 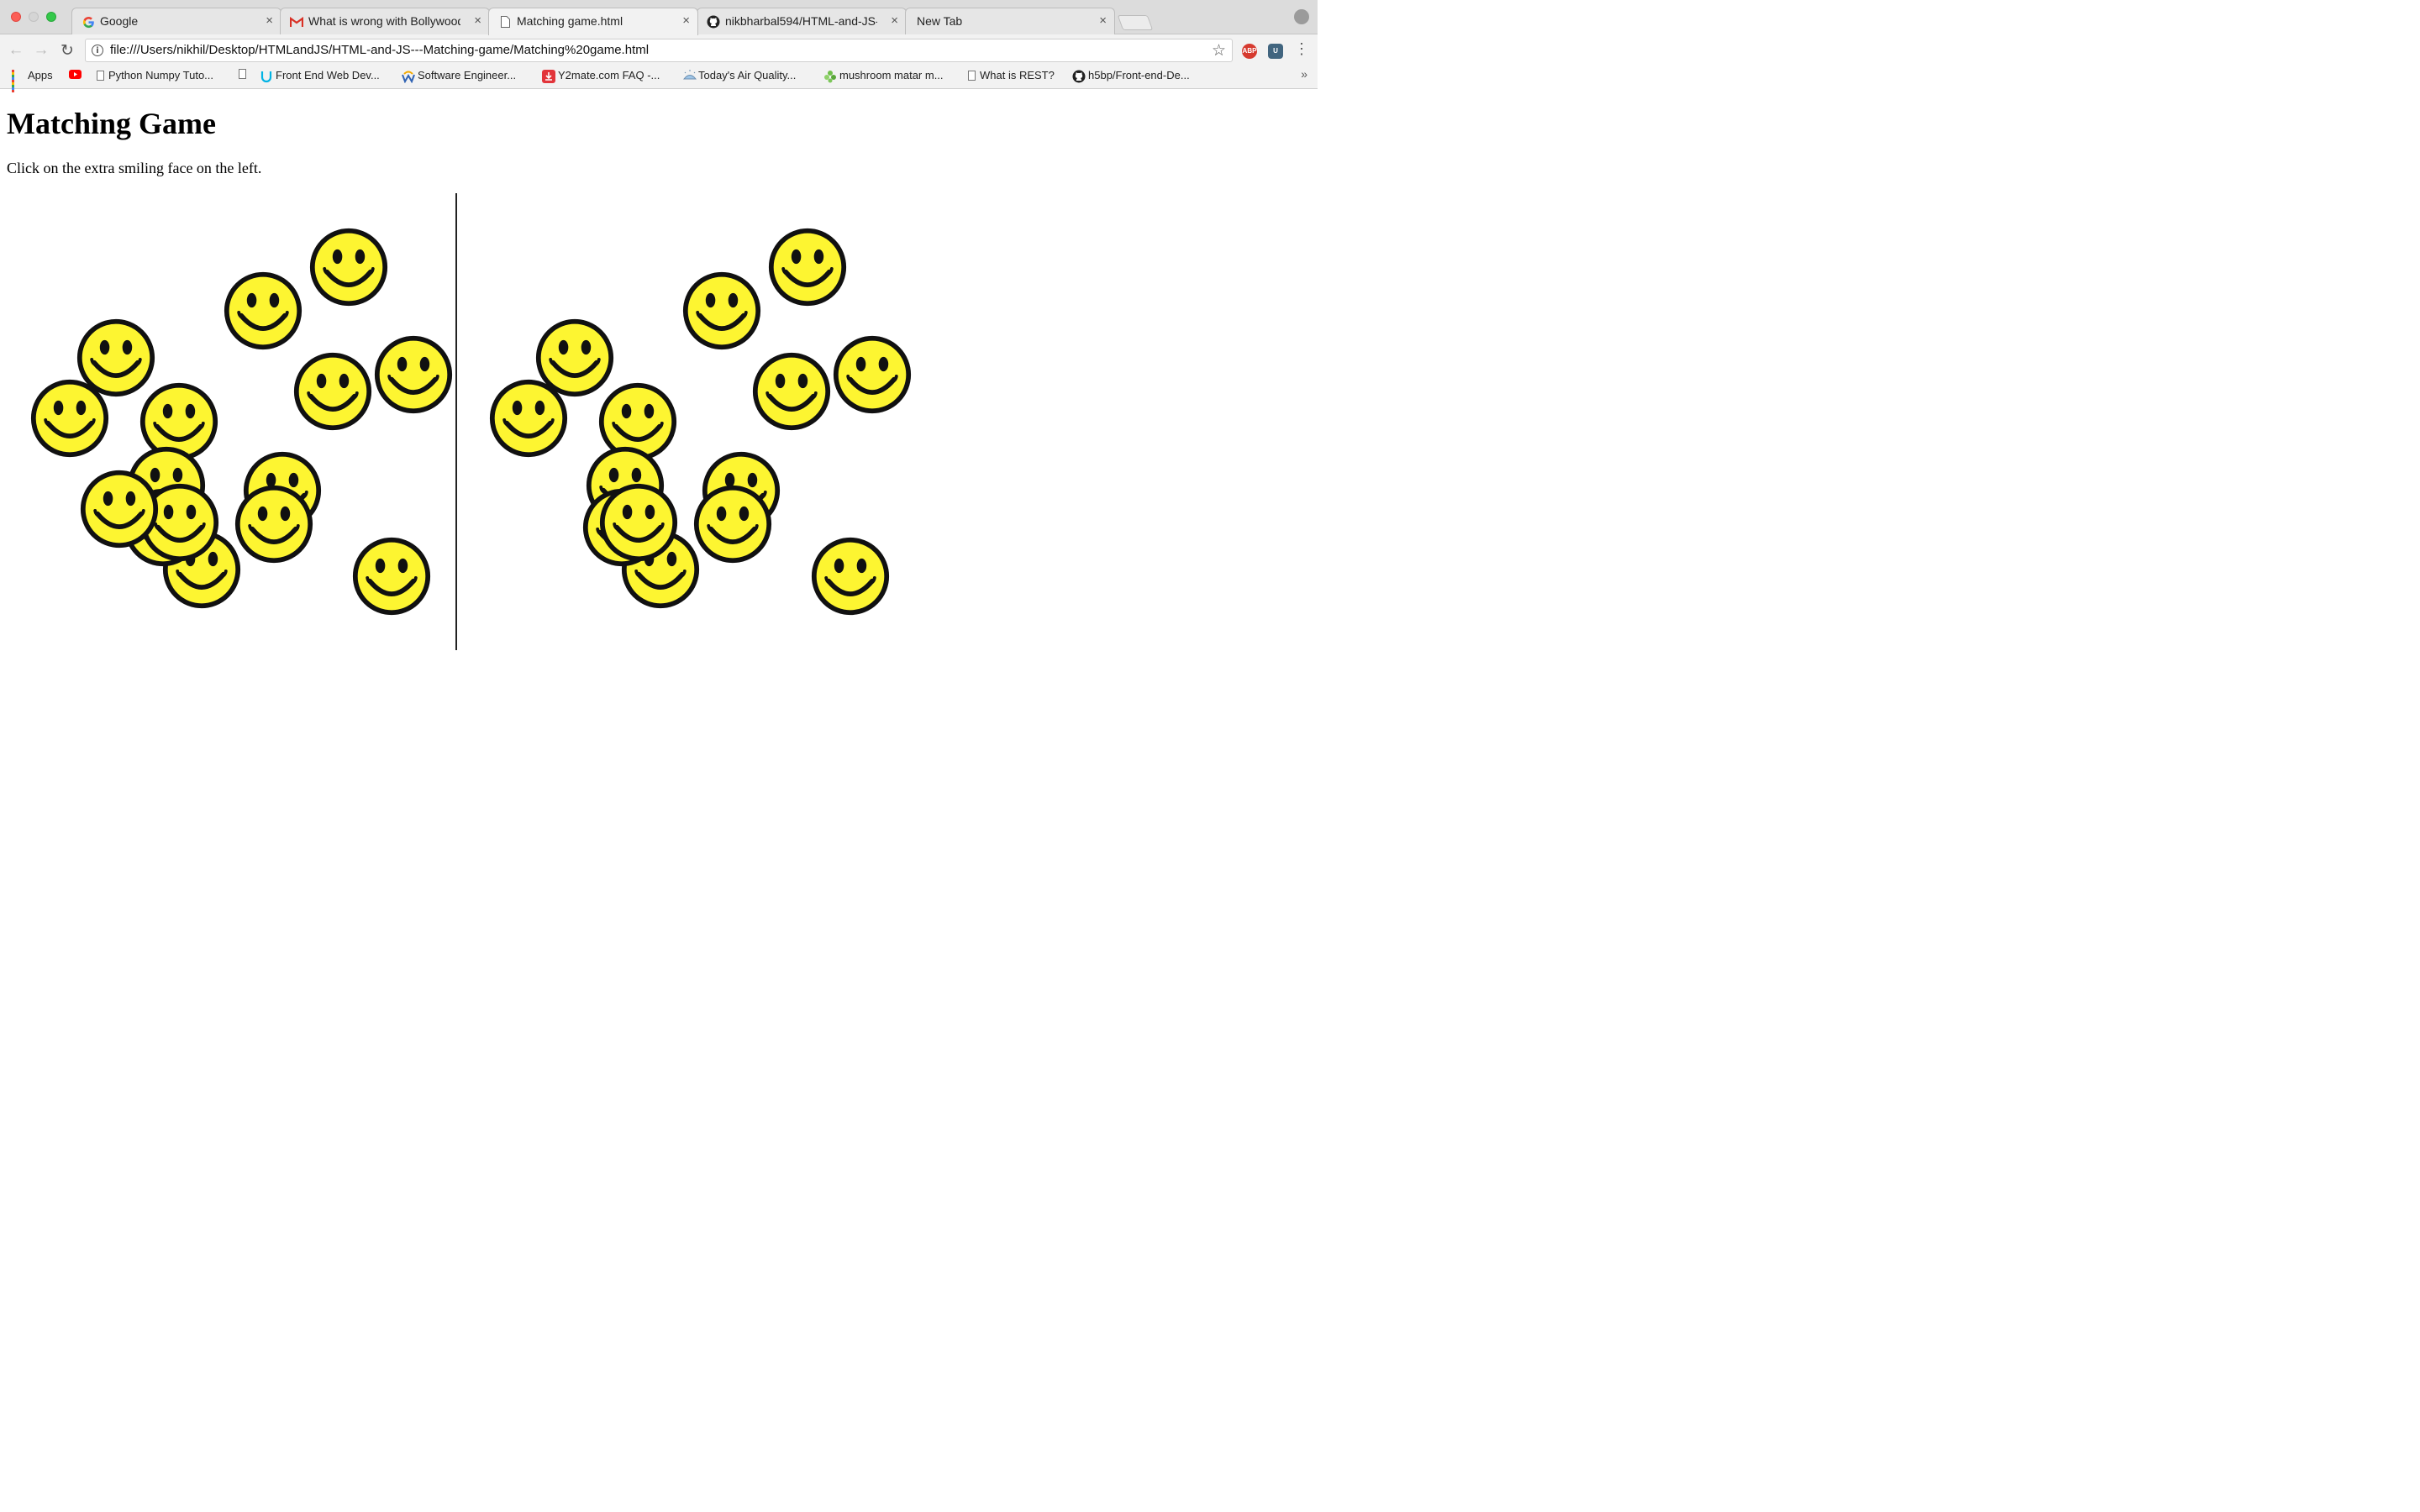 I want to click on adblock-plus-icon: ABP, so click(x=1249, y=51).